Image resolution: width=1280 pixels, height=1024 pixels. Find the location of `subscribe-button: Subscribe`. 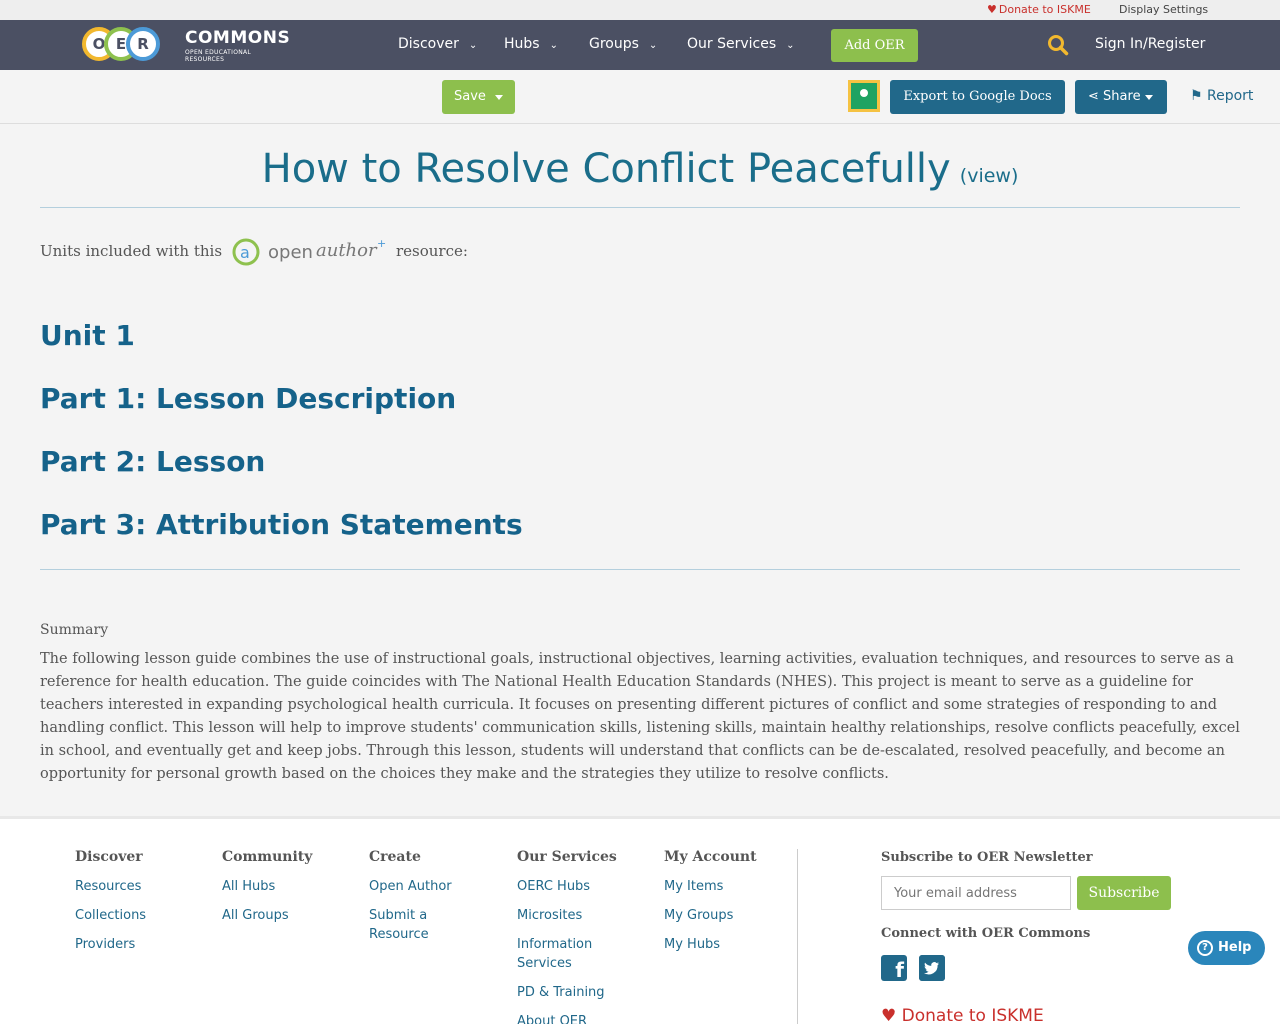

subscribe-button: Subscribe is located at coordinates (1124, 893).